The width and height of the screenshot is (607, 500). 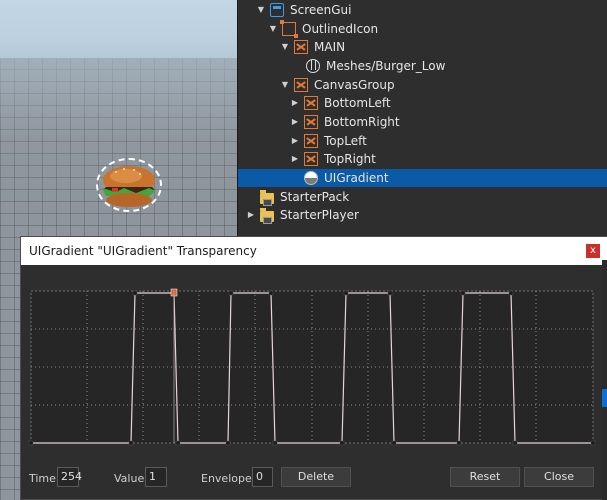 What do you see at coordinates (354, 85) in the screenshot?
I see `tree-item-label: CanvasGroup` at bounding box center [354, 85].